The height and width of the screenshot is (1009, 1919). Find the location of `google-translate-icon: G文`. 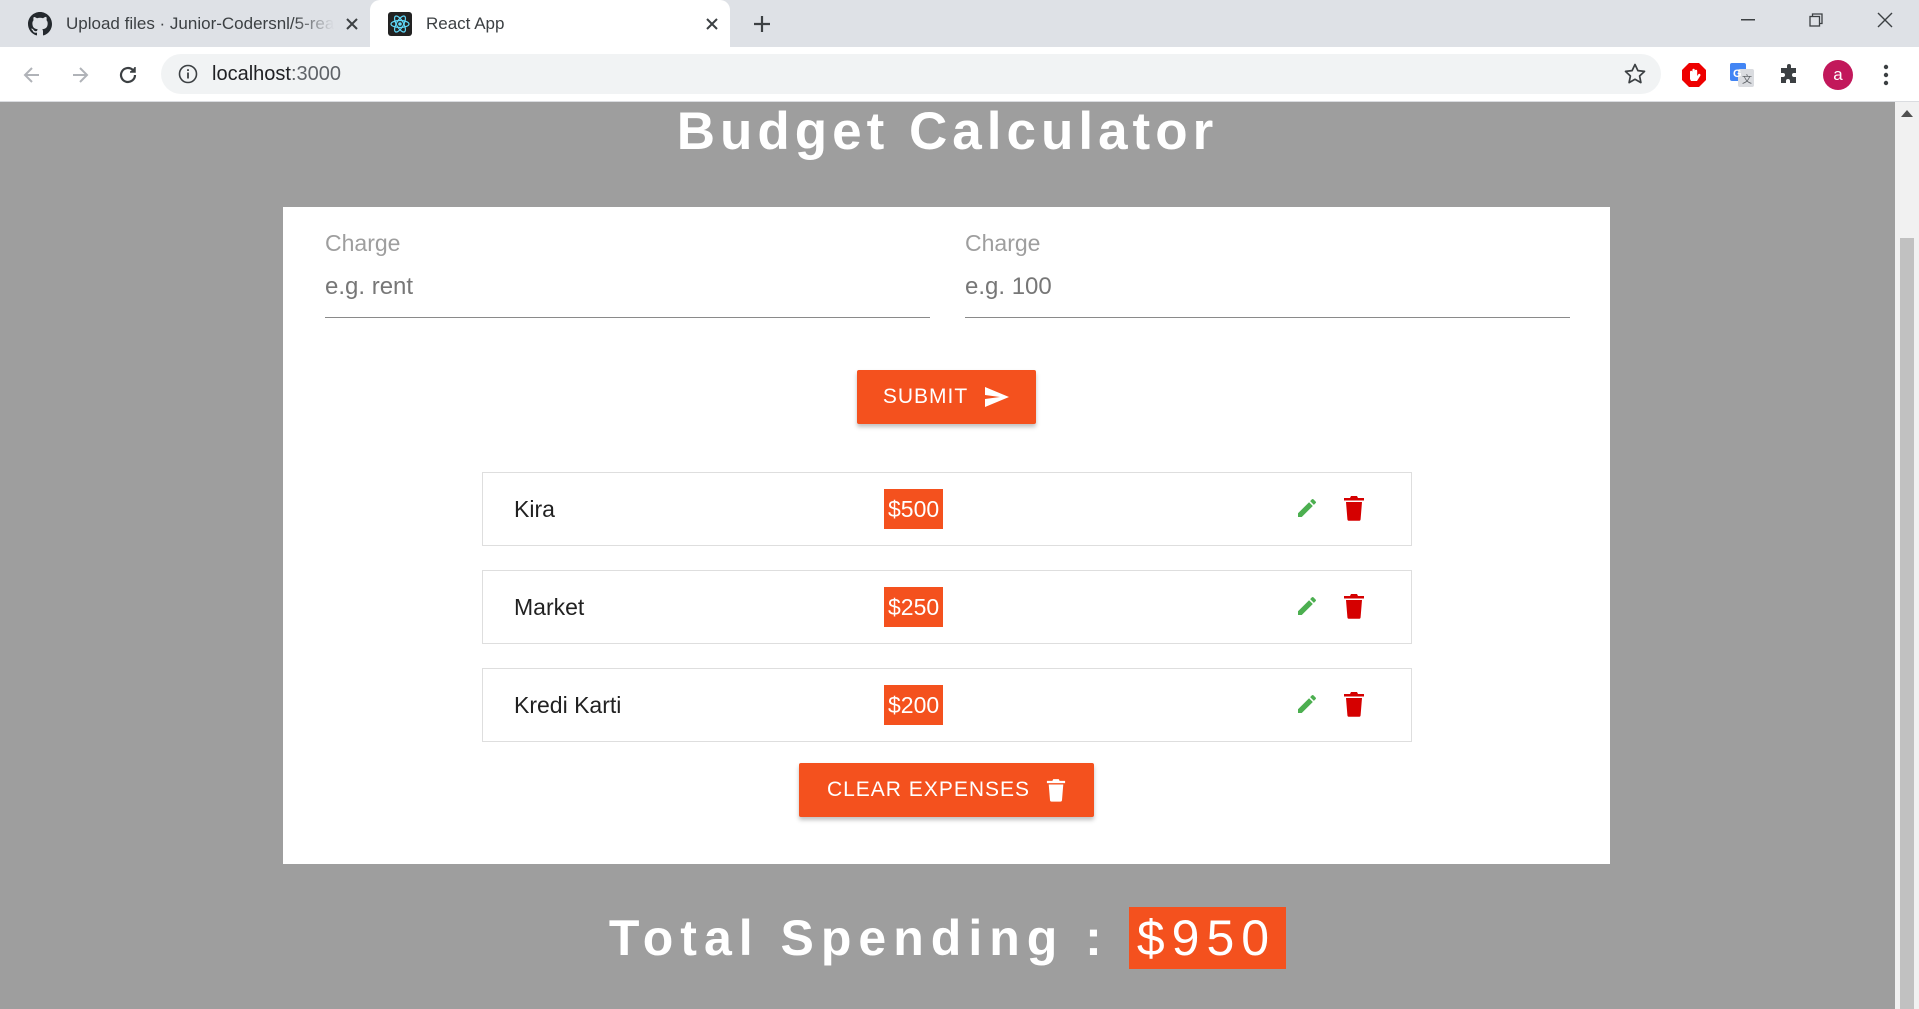

google-translate-icon: G文 is located at coordinates (1742, 75).